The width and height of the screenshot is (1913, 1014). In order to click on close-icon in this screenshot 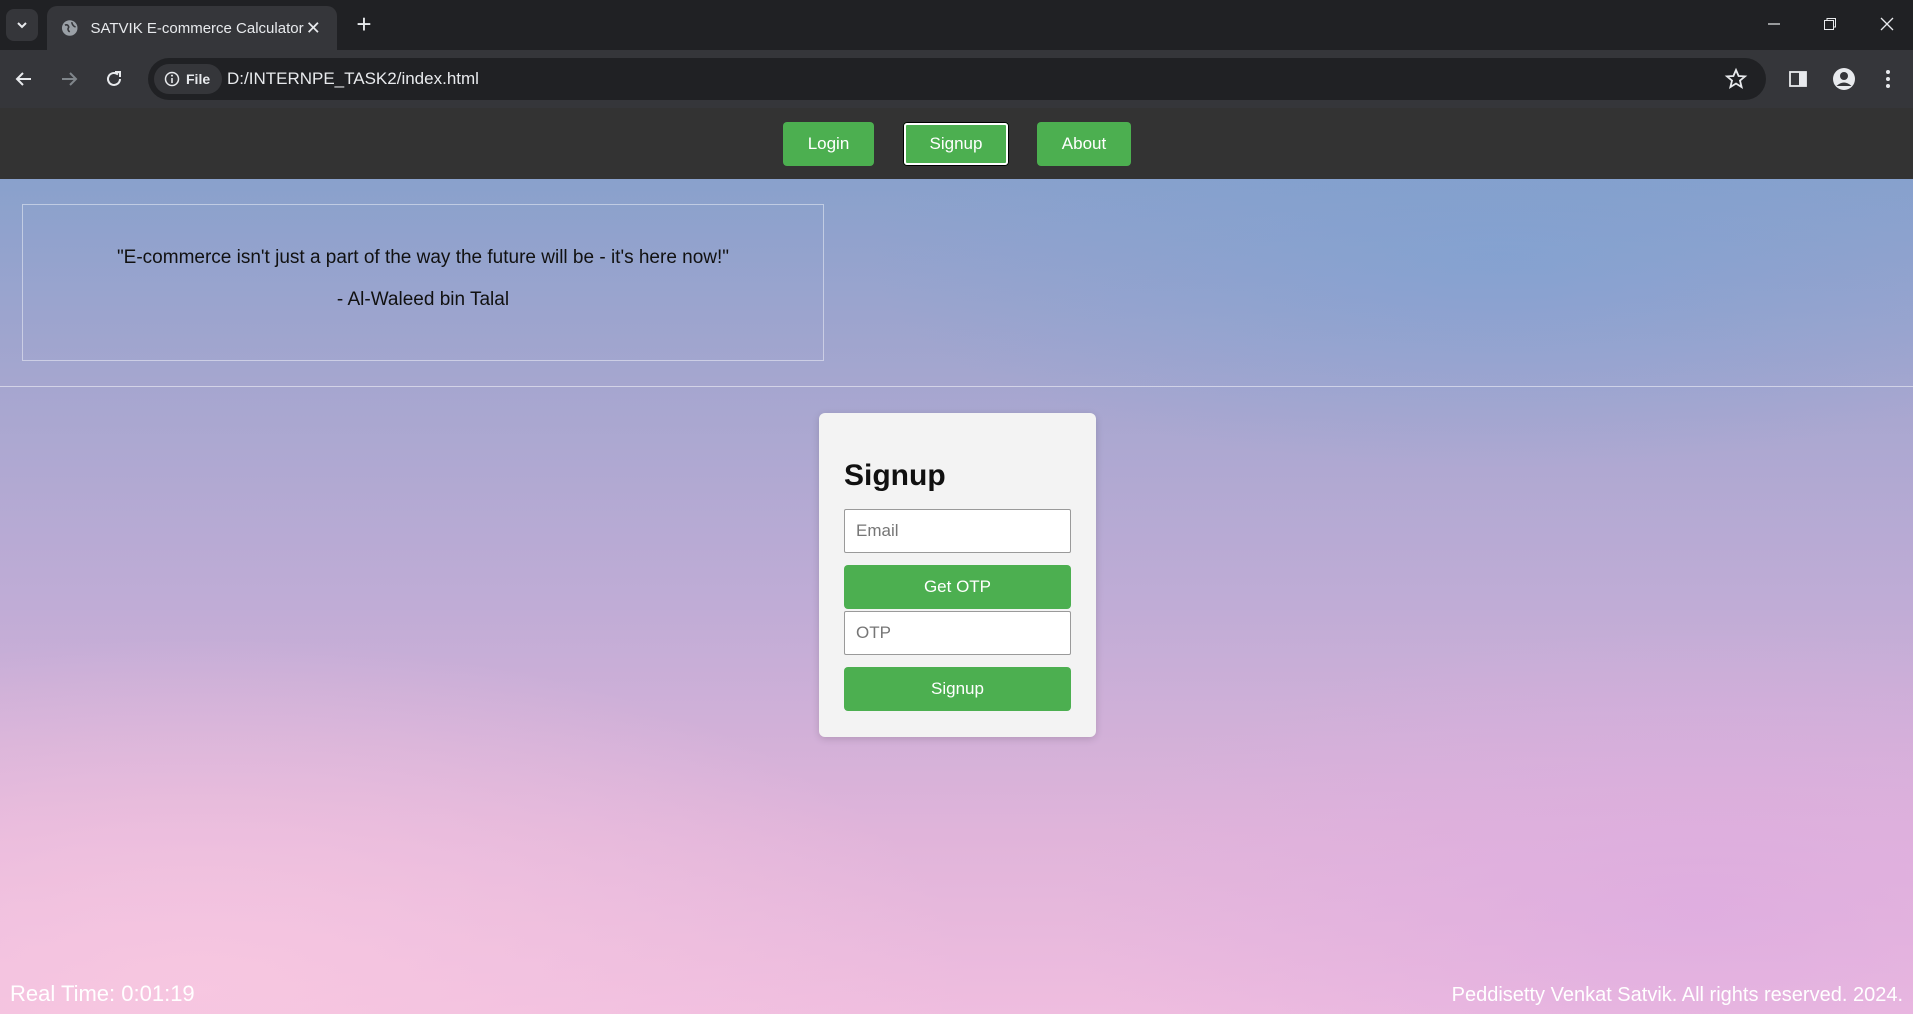, I will do `click(1887, 24)`.